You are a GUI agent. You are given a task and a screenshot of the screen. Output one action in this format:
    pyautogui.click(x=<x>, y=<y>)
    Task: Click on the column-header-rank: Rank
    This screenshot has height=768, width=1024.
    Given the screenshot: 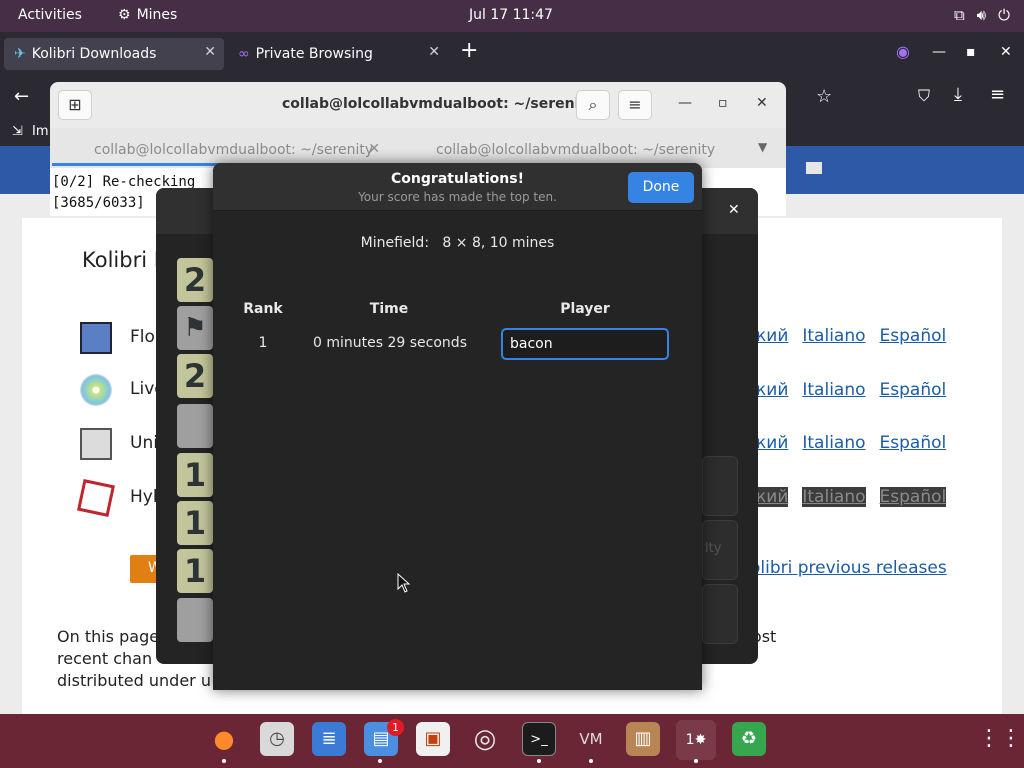 What is the action you would take?
    pyautogui.click(x=263, y=309)
    